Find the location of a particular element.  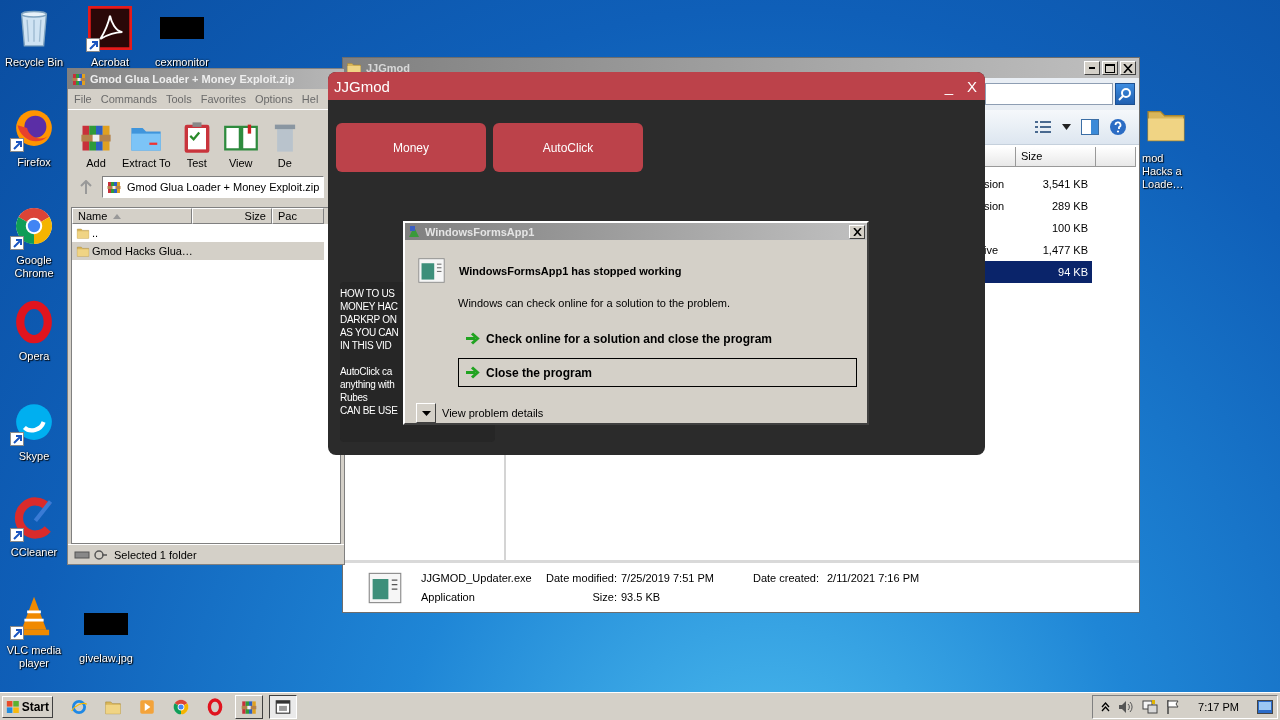

icon-label: Firefox is located at coordinates (34, 162).